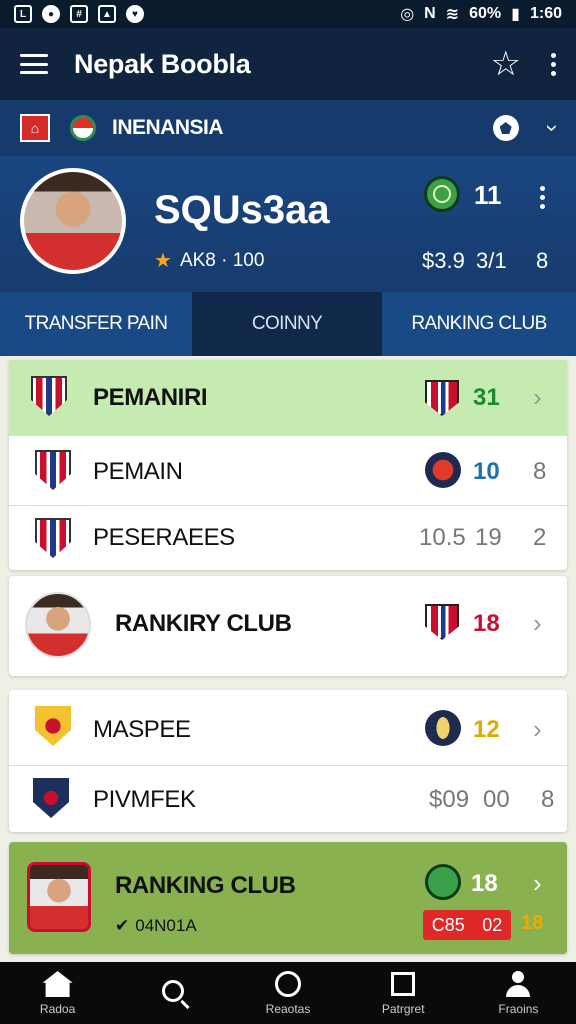  What do you see at coordinates (545, 13) in the screenshot?
I see `clock: 1:60` at bounding box center [545, 13].